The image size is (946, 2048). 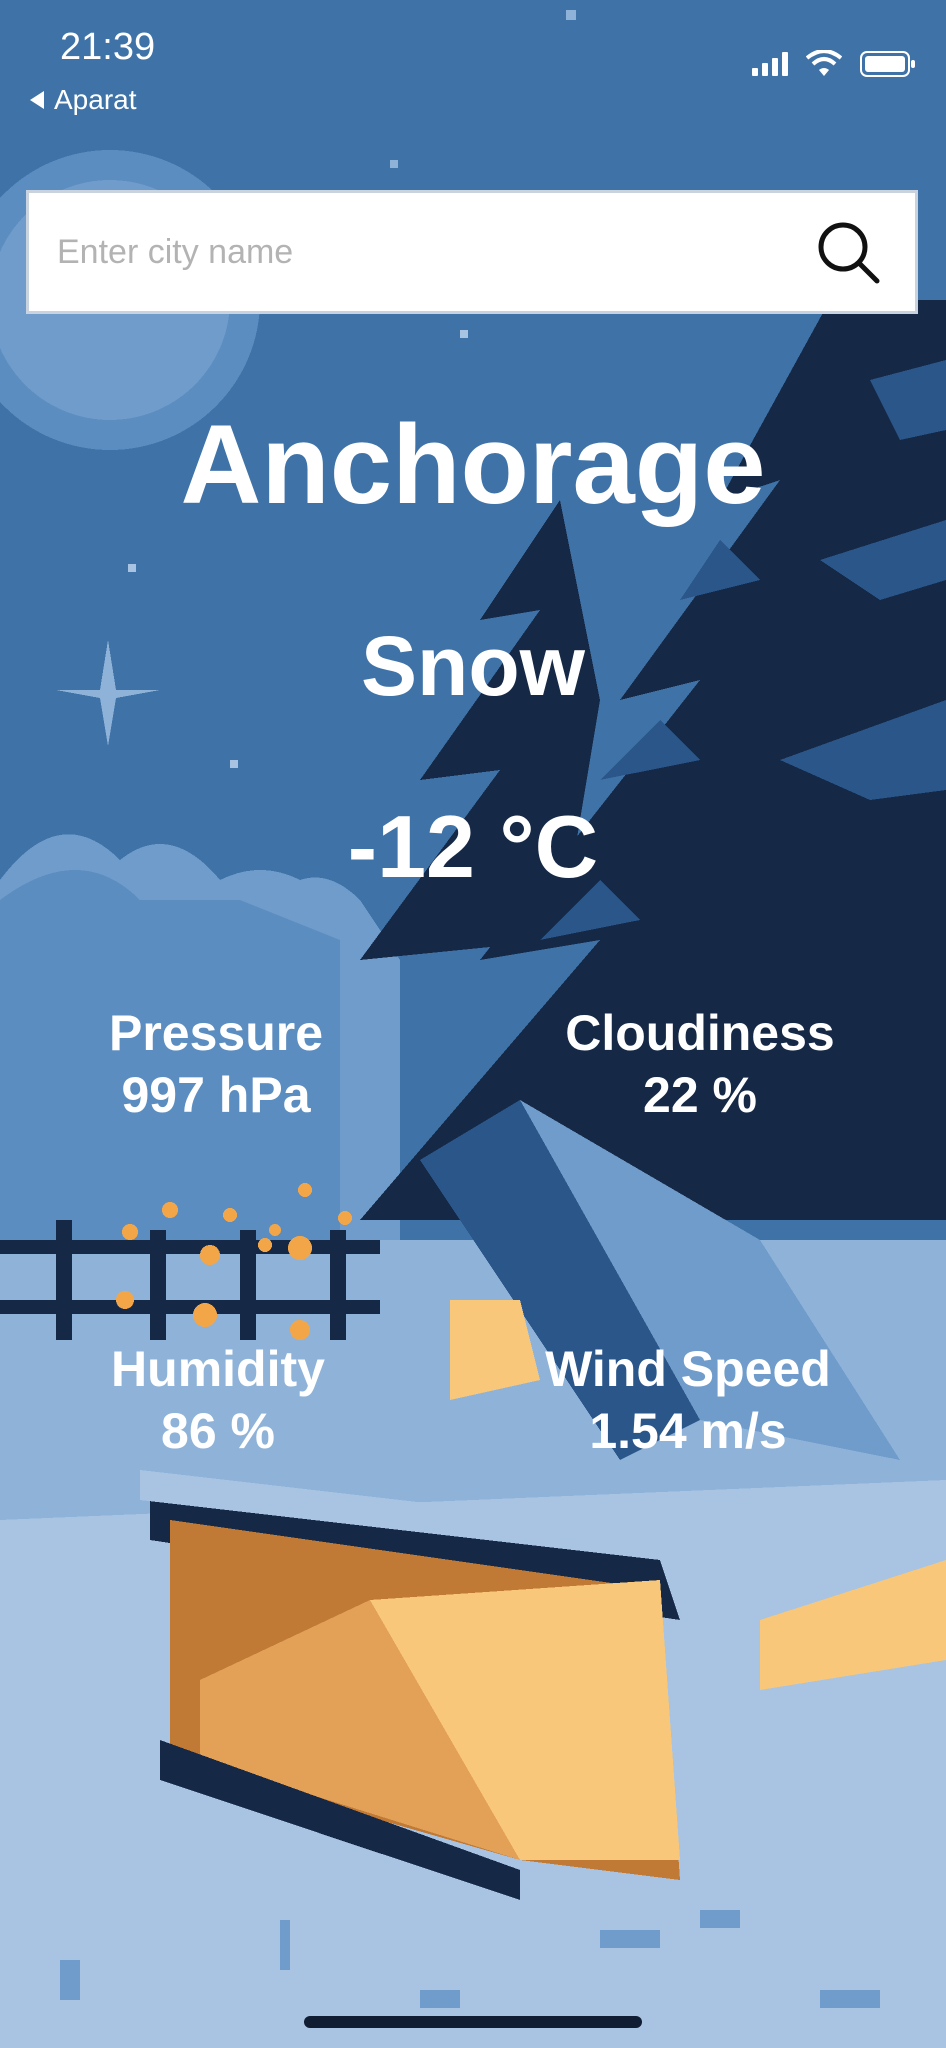 I want to click on weather-condition: Snow, so click(x=473, y=666).